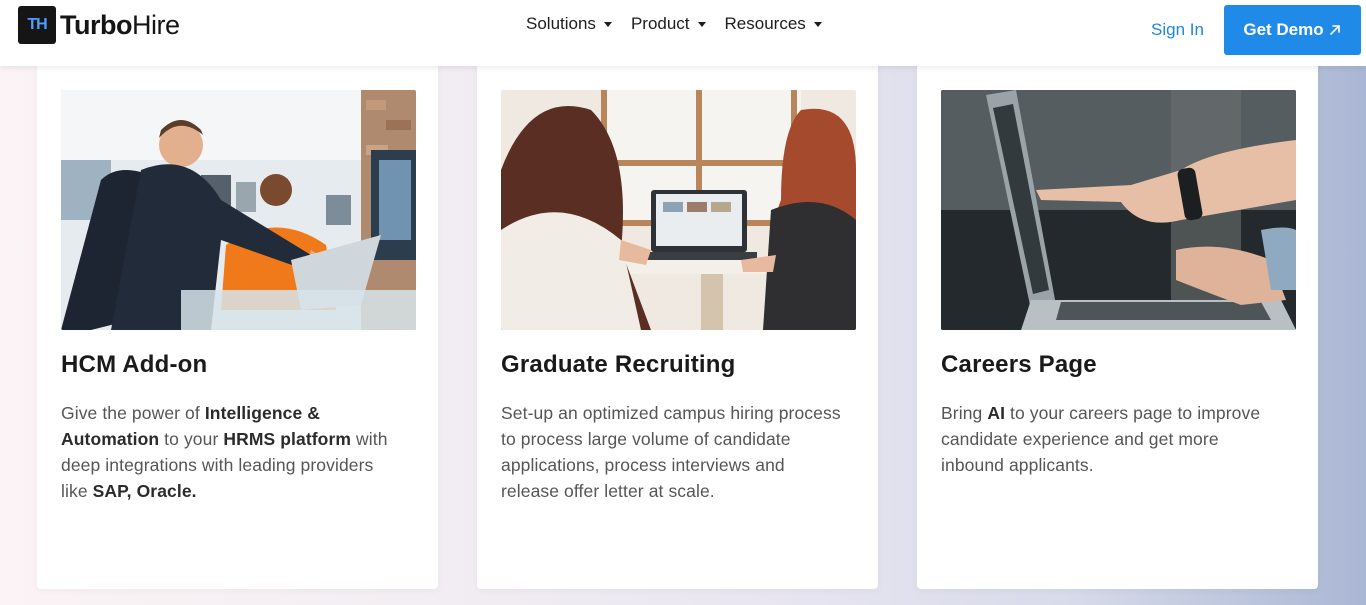 The image size is (1366, 605). What do you see at coordinates (561, 23) in the screenshot?
I see `nav-solutions-label: Solutions` at bounding box center [561, 23].